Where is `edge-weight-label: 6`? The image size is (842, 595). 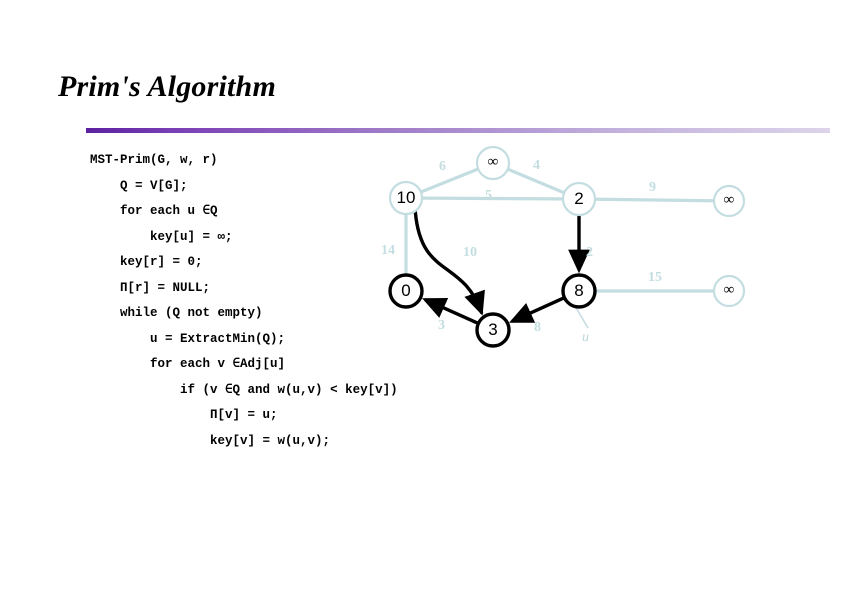
edge-weight-label: 6 is located at coordinates (442, 166).